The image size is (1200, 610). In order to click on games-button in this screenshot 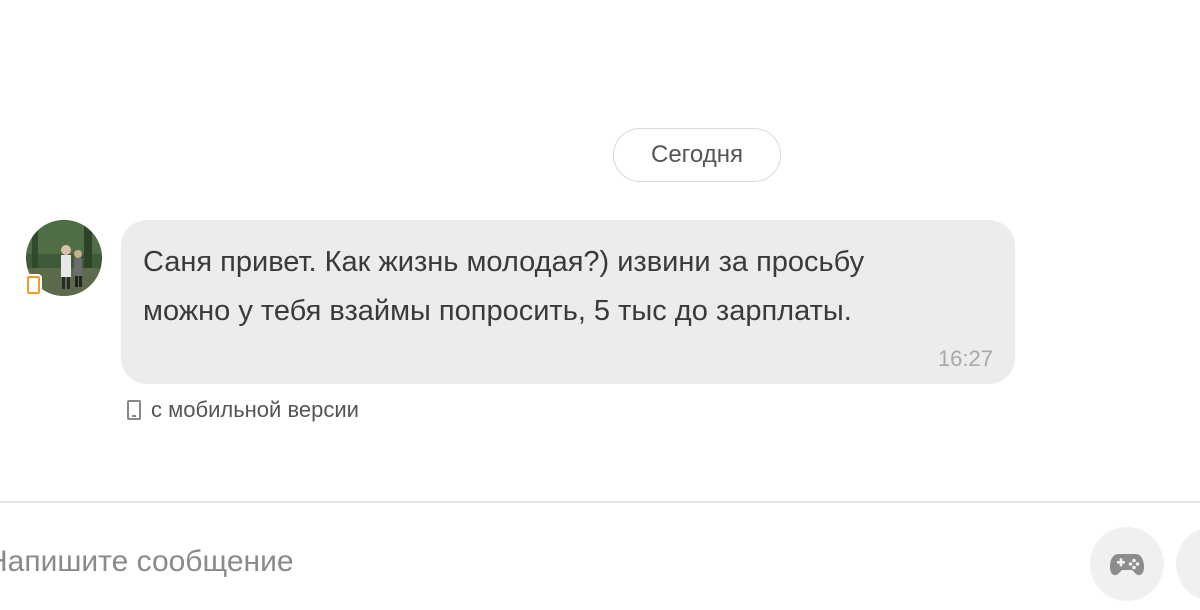, I will do `click(1127, 564)`.